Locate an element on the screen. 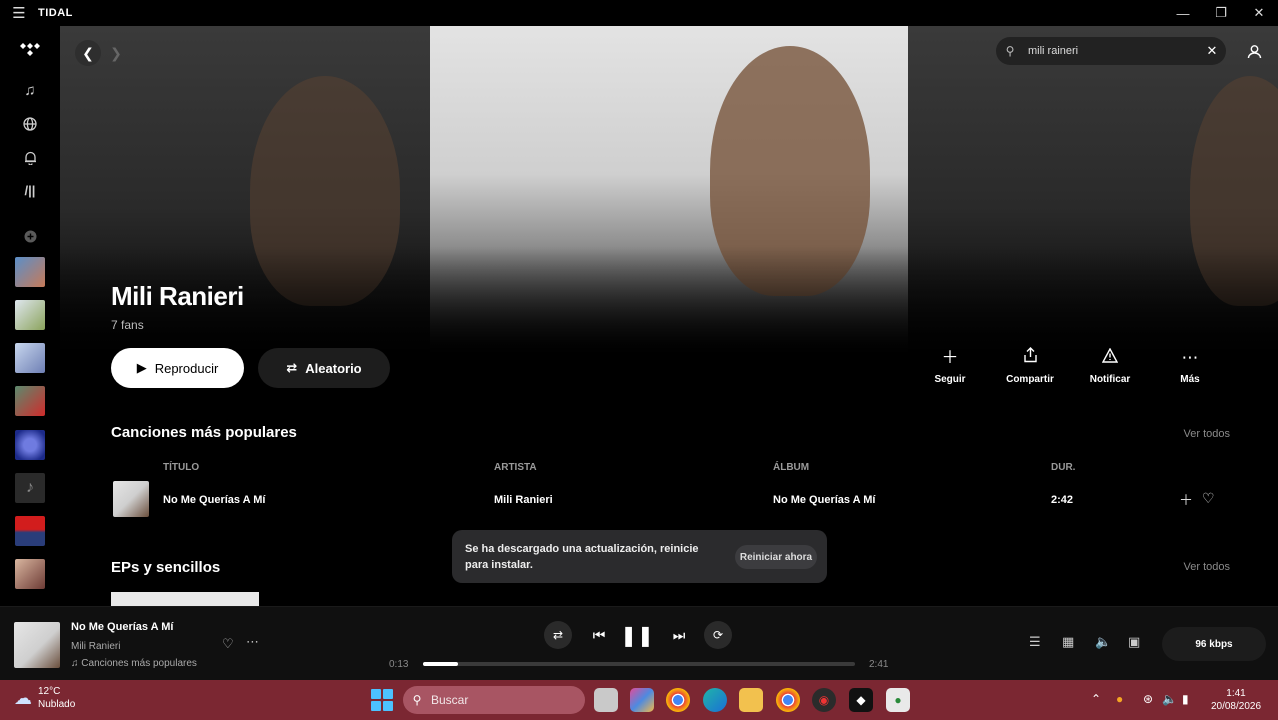 The height and width of the screenshot is (720, 1278). audio-quality-badge: 96 kbps is located at coordinates (1214, 644).